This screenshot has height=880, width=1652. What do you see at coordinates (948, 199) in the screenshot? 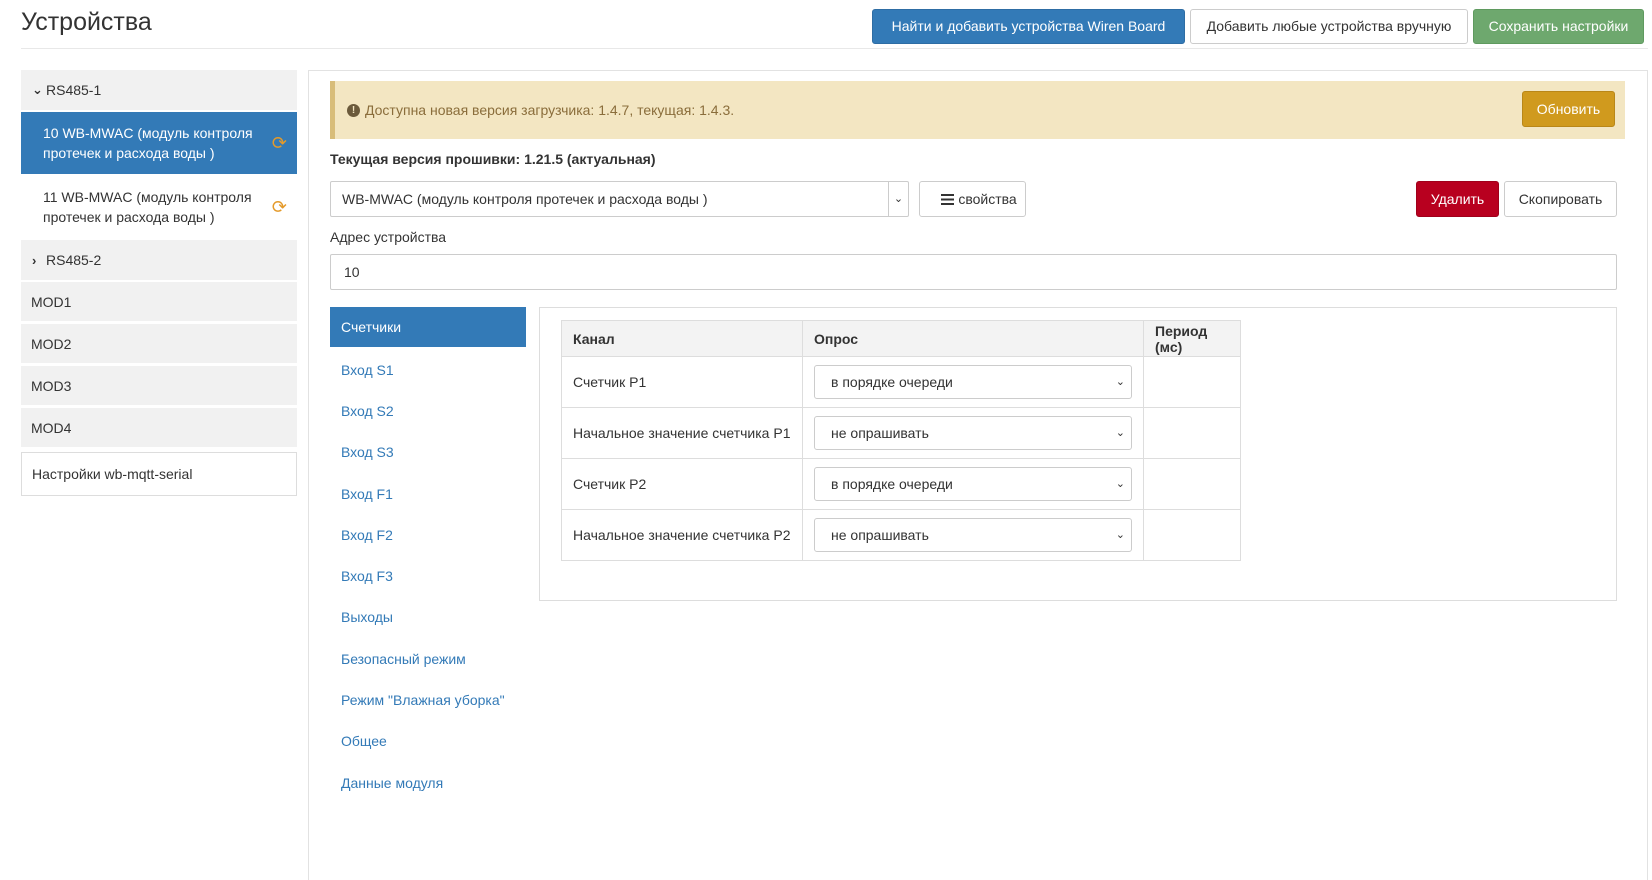
I see `list-icon` at bounding box center [948, 199].